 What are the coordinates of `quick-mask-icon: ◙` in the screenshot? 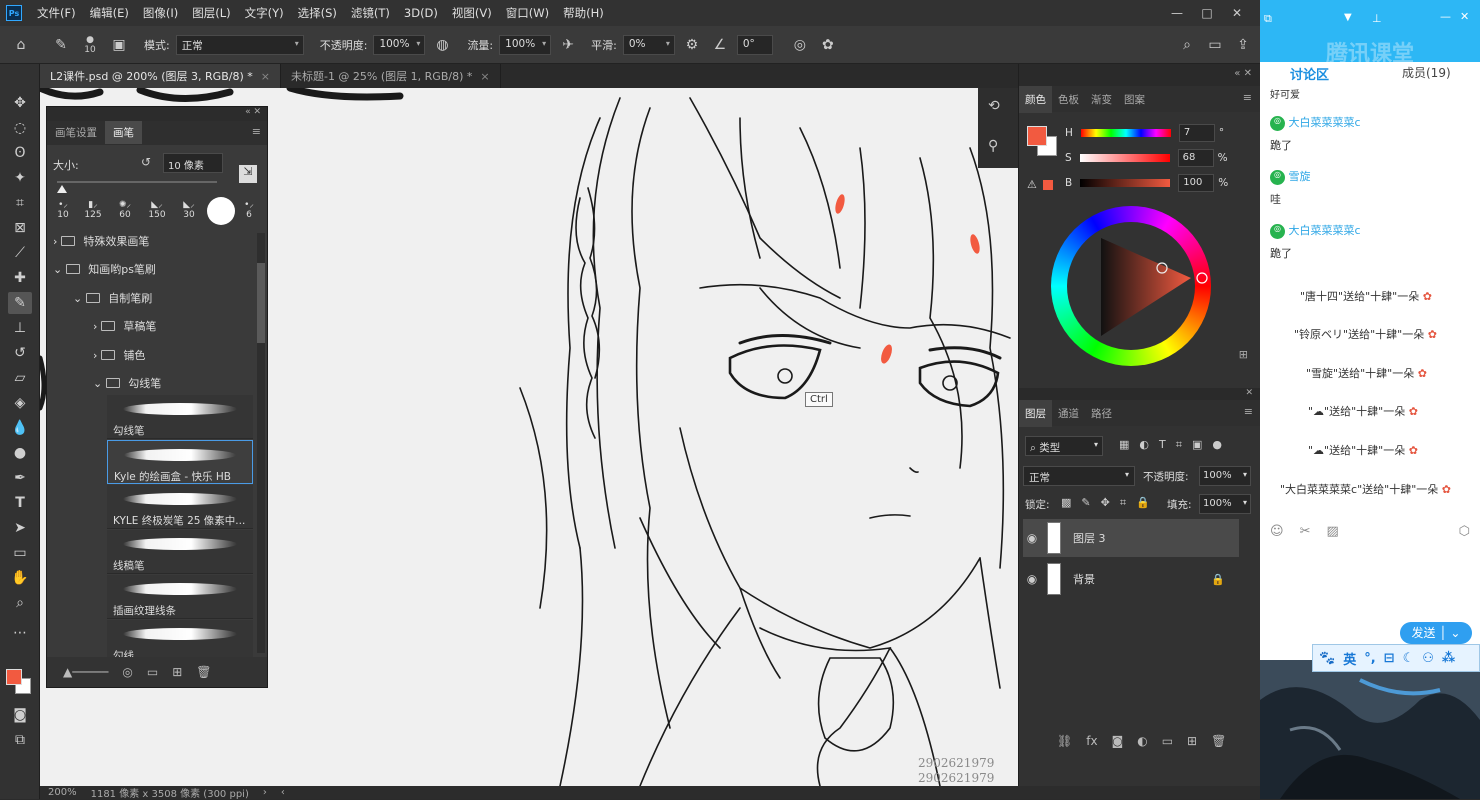 It's located at (20, 715).